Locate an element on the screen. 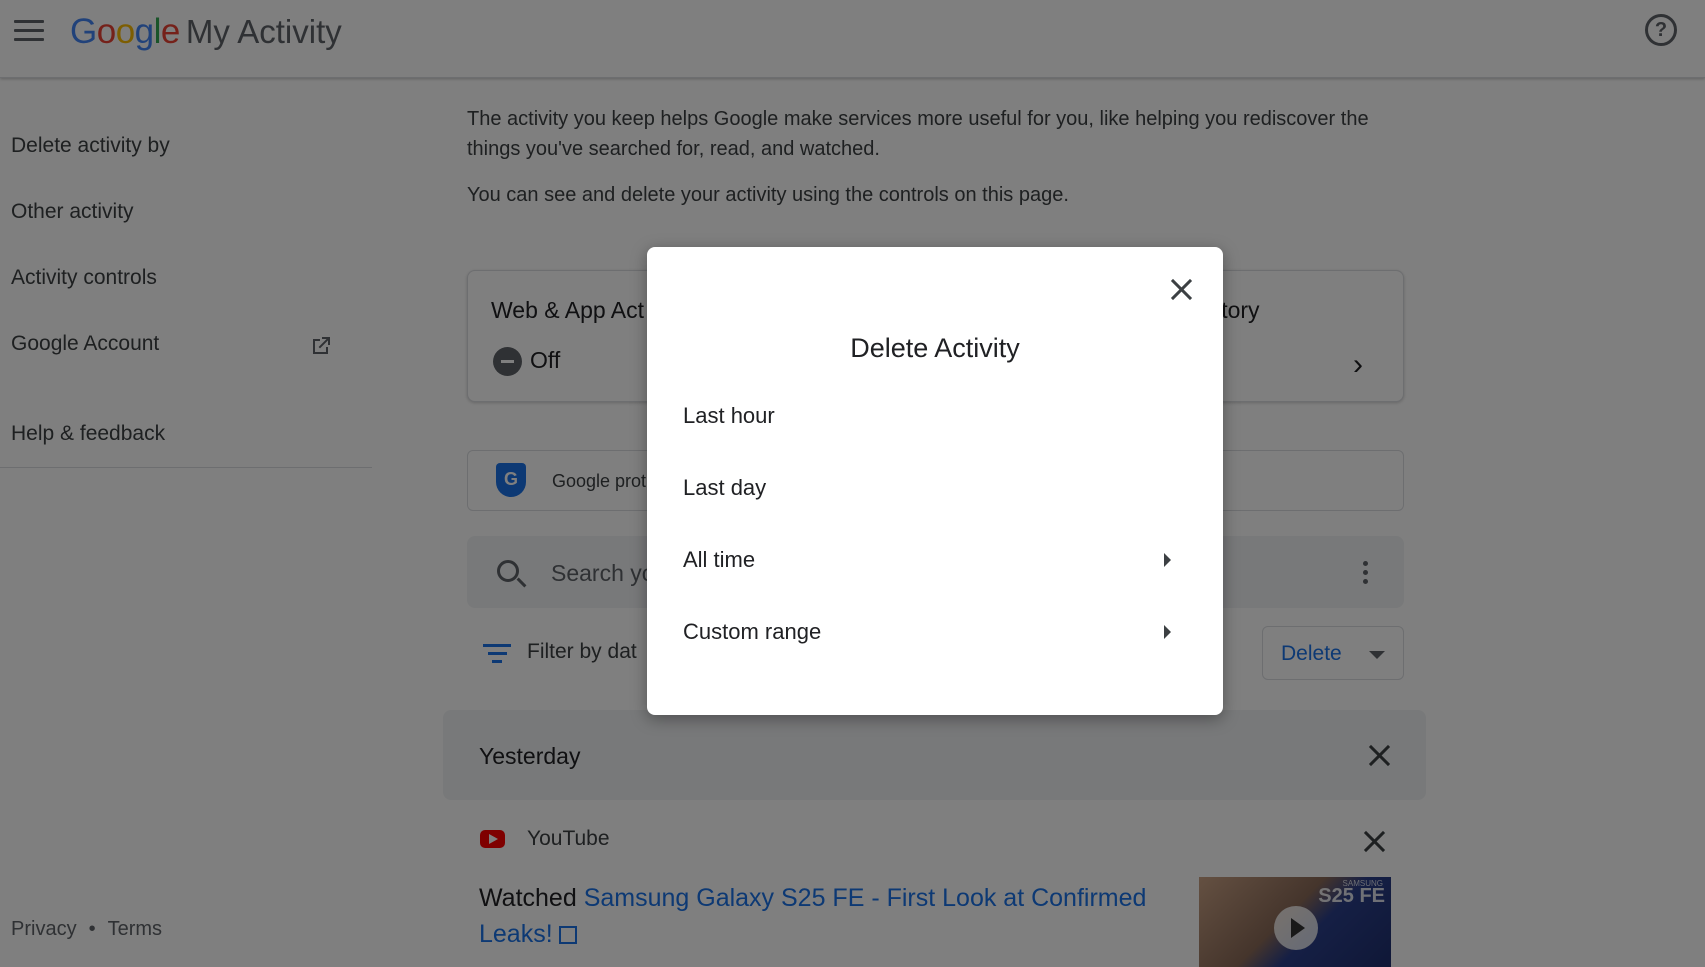 This screenshot has height=967, width=1705. option-custom-range: Custom range is located at coordinates (938, 639).